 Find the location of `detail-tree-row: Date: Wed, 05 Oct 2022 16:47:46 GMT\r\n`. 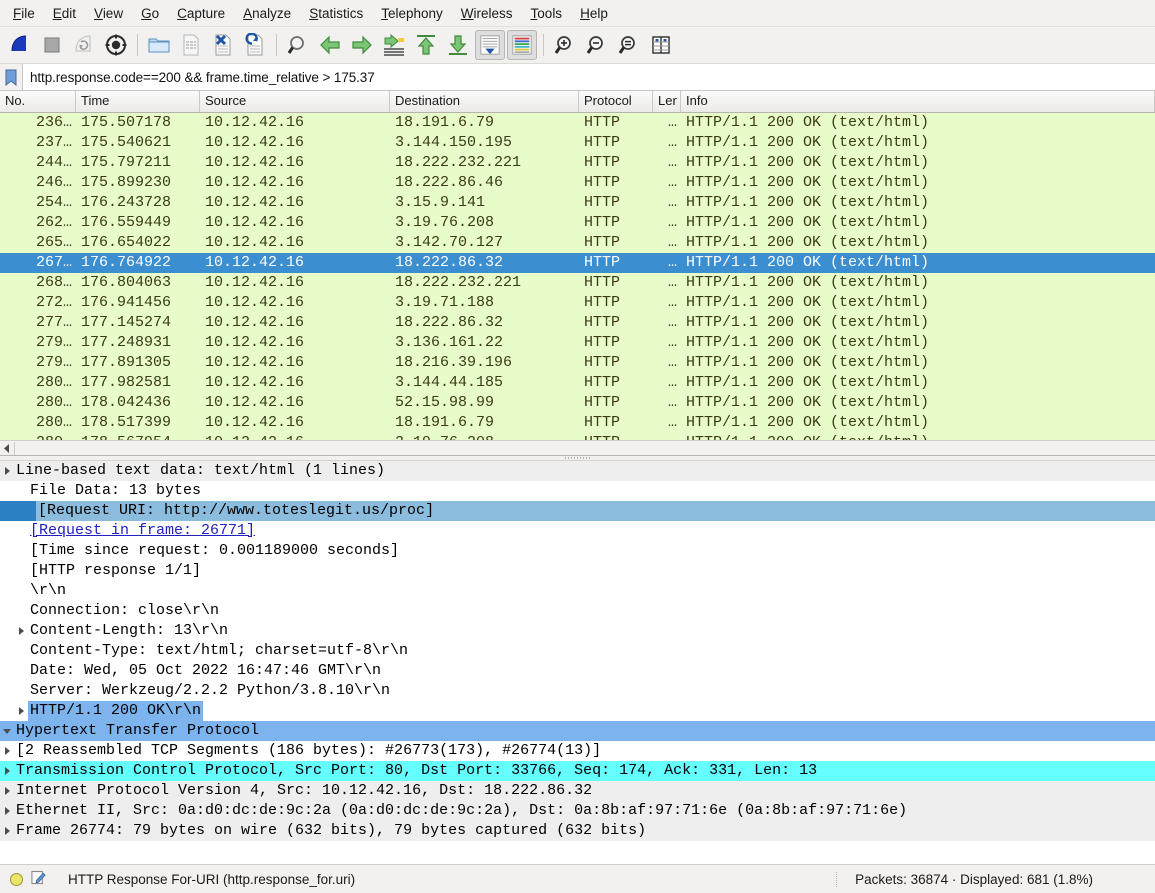

detail-tree-row: Date: Wed, 05 Oct 2022 16:47:46 GMT\r\n is located at coordinates (577, 671).